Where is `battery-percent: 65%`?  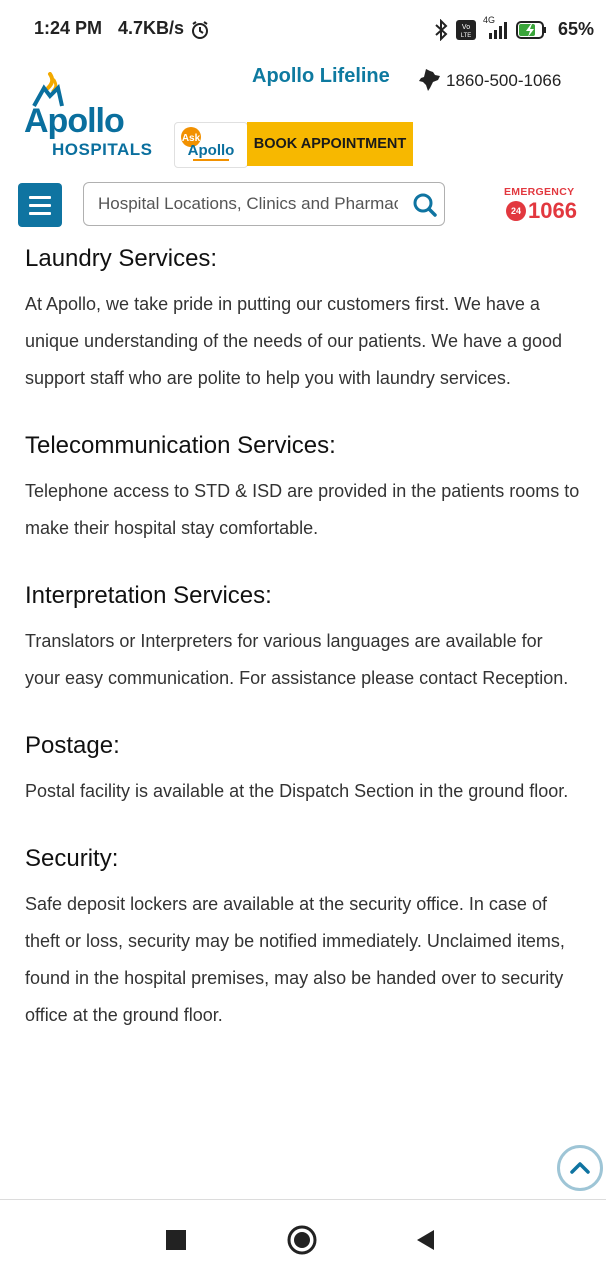 battery-percent: 65% is located at coordinates (575, 29).